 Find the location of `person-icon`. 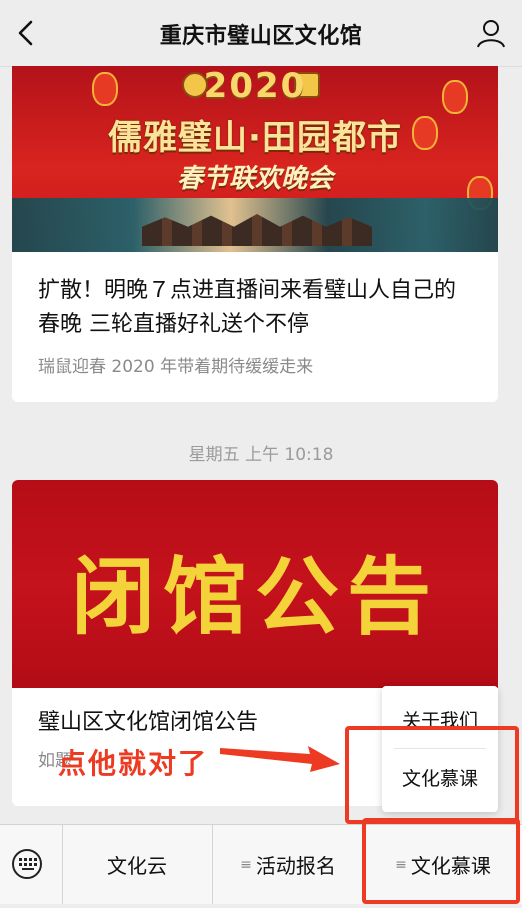

person-icon is located at coordinates (491, 34).